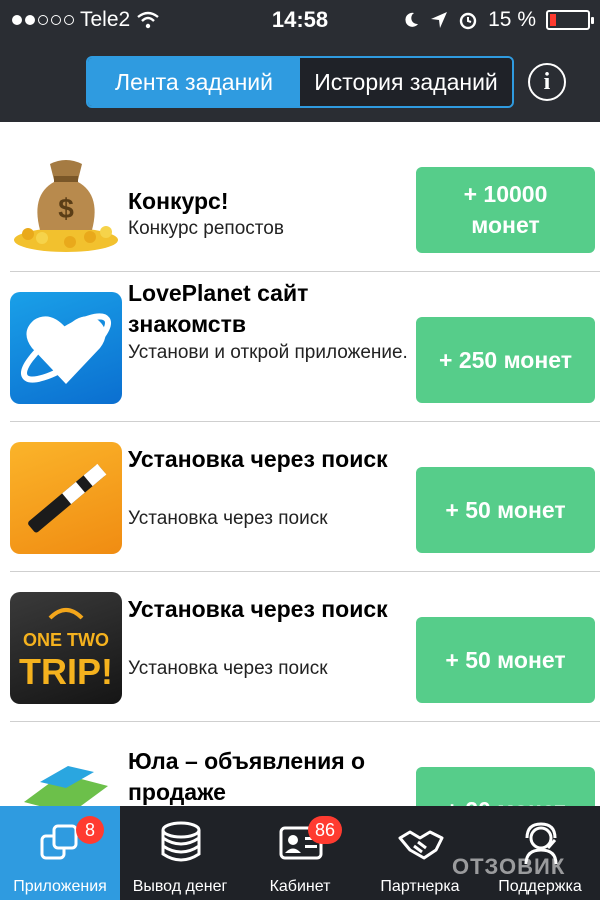 The width and height of the screenshot is (600, 900). I want to click on battery-icon, so click(570, 20).